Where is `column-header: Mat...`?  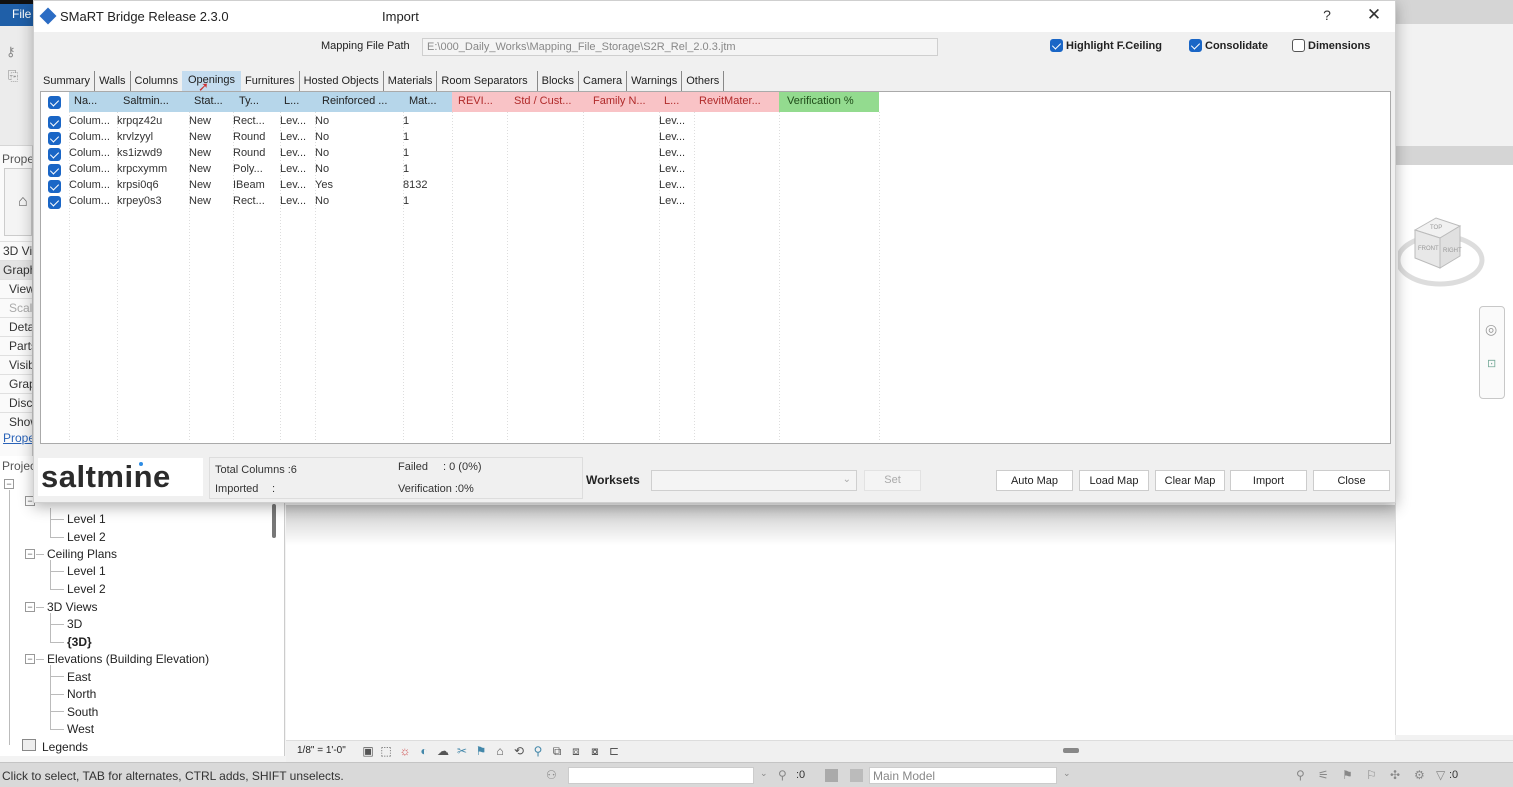
column-header: Mat... is located at coordinates (427, 102).